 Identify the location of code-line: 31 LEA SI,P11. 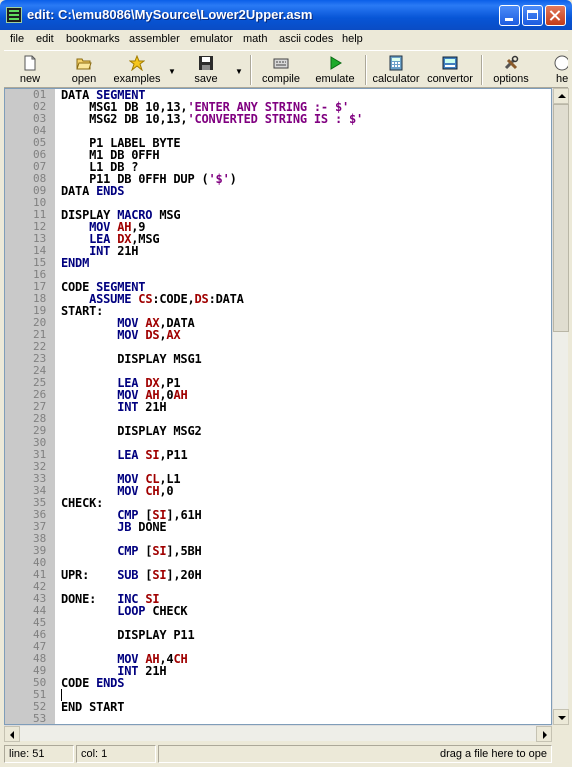
(278, 455).